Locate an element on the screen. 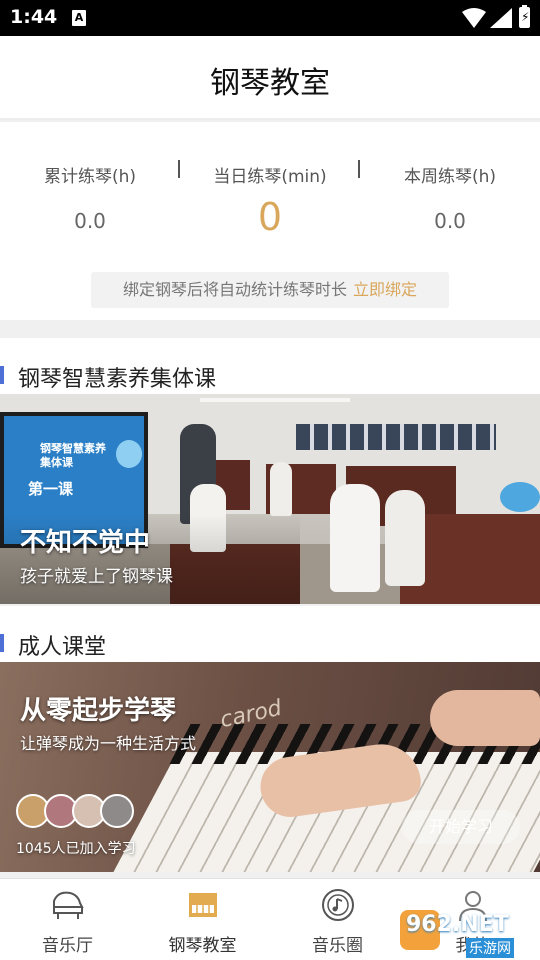 The height and width of the screenshot is (960, 540). mascot-figure is located at coordinates (520, 497).